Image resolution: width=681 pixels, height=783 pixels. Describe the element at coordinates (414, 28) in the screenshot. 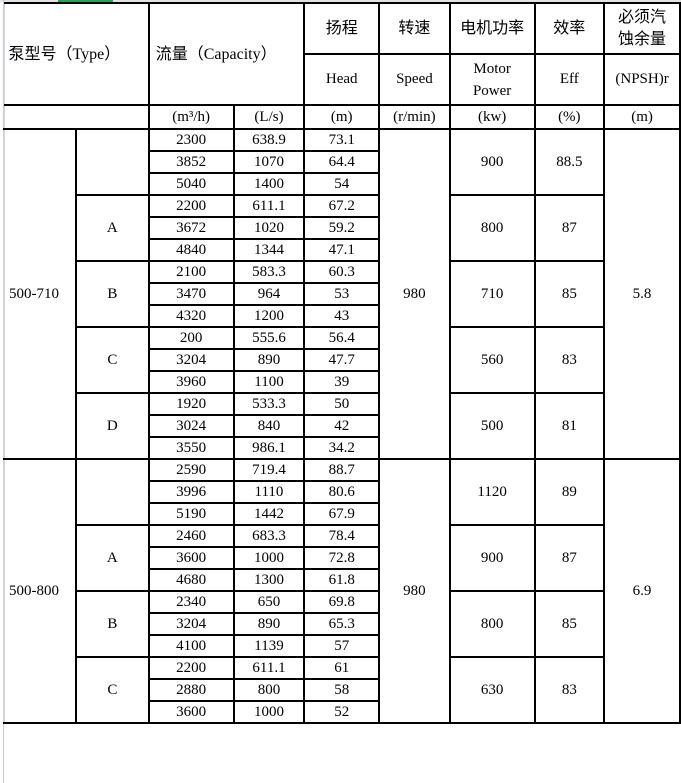

I see `speed-header-cn: 转速` at that location.